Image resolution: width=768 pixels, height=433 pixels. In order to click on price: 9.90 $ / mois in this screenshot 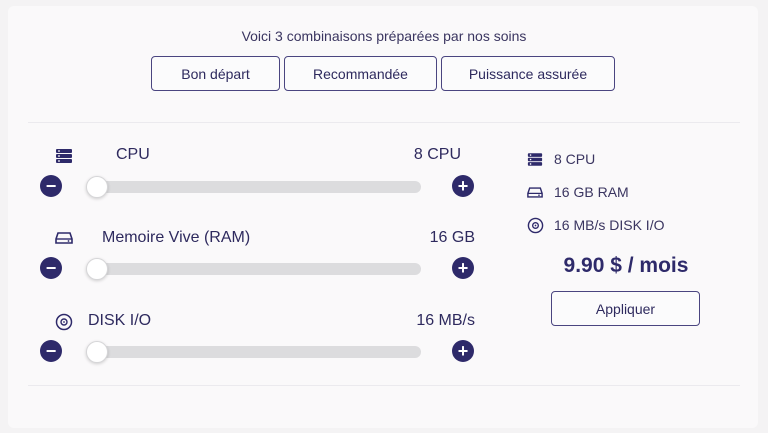, I will do `click(626, 265)`.